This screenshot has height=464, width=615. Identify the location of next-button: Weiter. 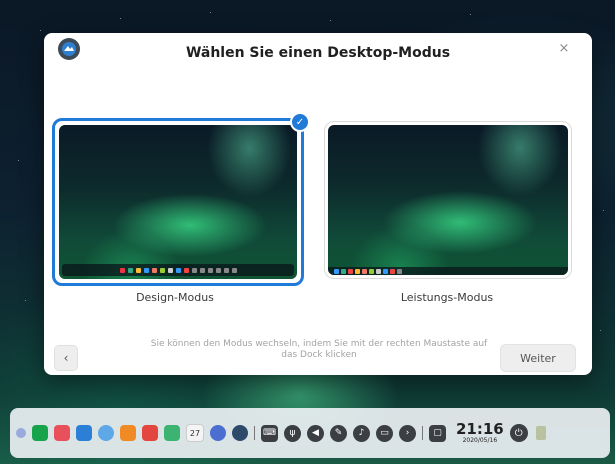
(538, 358).